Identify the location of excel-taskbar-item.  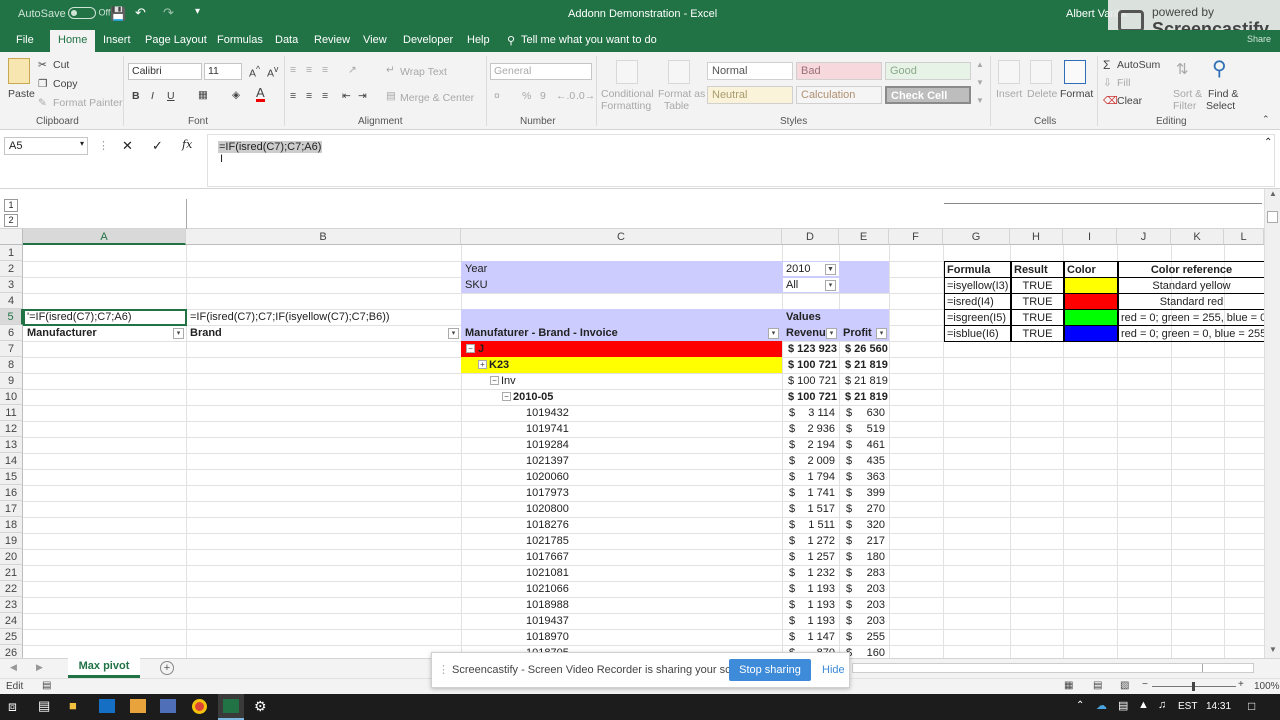
(231, 707).